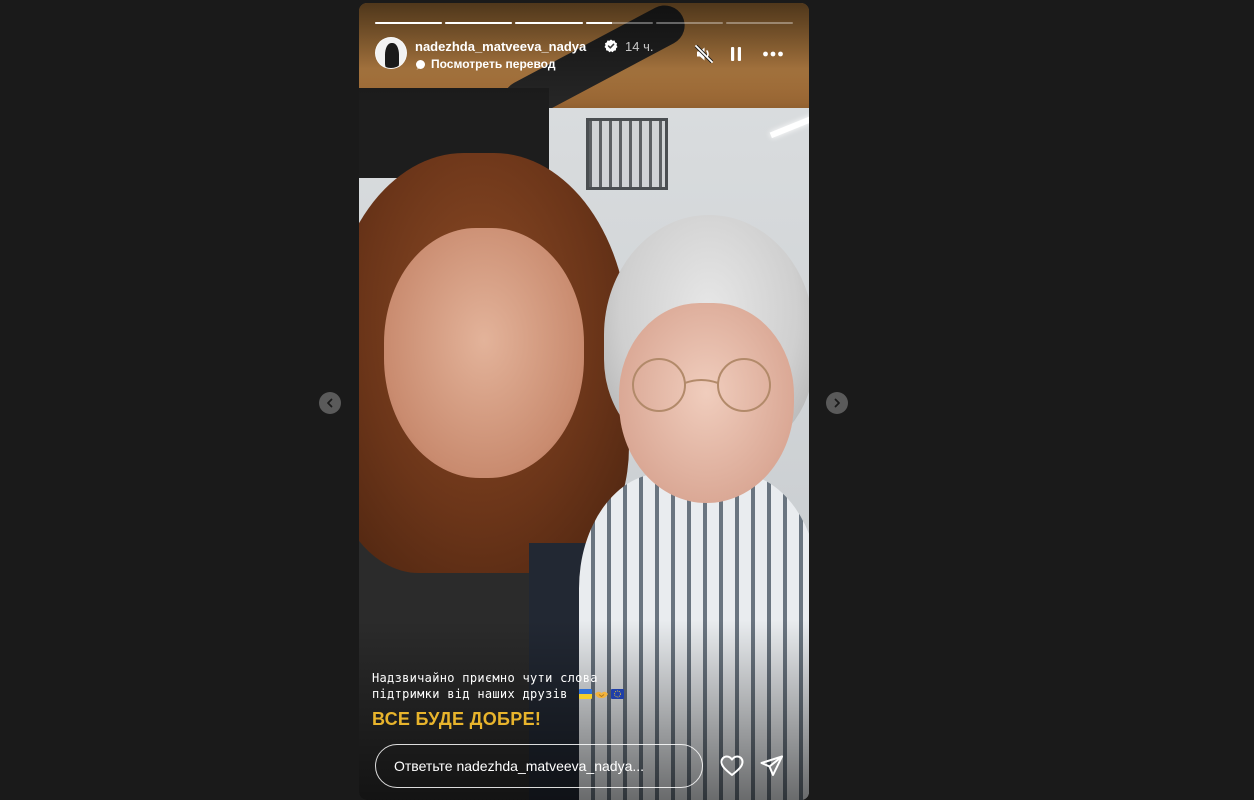  I want to click on story-headline: ВСЕ БУДЕ ДОБРЕ!, so click(457, 719).